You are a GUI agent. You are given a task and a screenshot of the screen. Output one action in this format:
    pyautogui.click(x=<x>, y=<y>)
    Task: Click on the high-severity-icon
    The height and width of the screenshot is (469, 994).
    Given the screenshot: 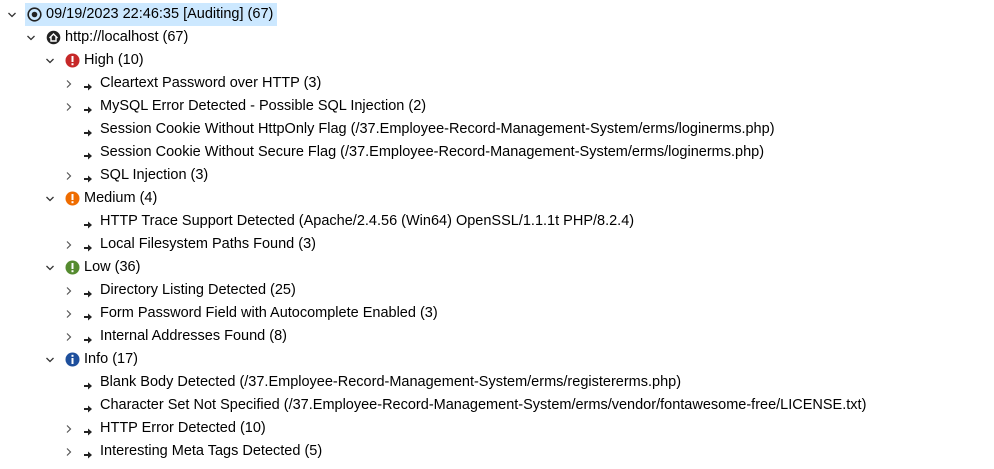 What is the action you would take?
    pyautogui.click(x=72, y=60)
    